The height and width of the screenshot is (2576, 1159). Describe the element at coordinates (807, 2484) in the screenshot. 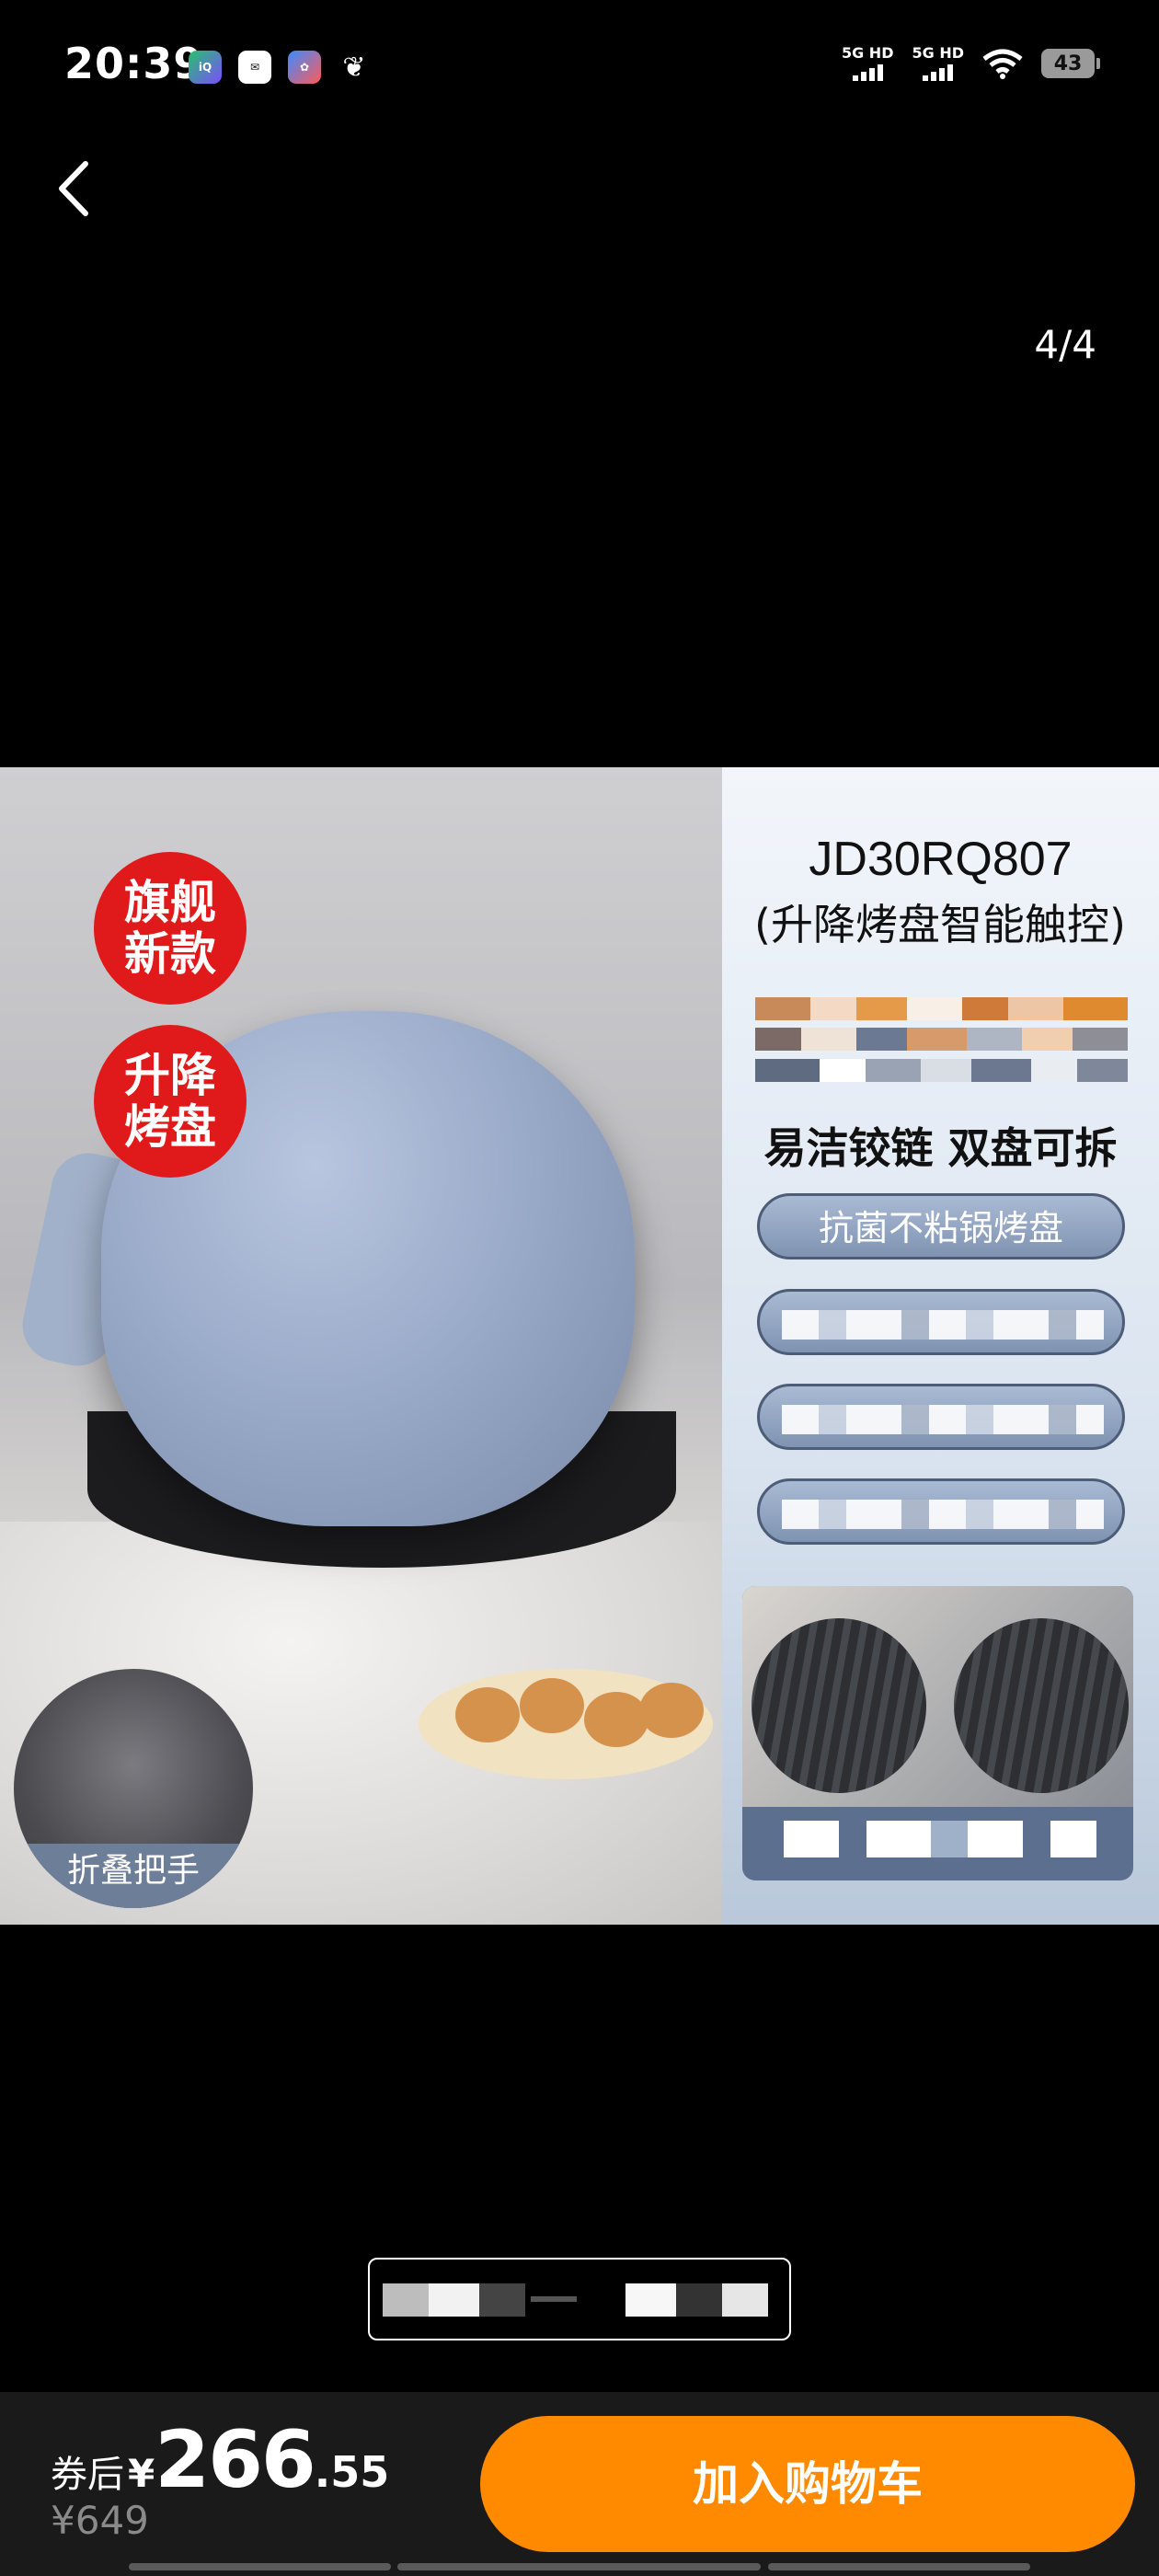

I see `add-to-cart-button: 加入购物车` at that location.